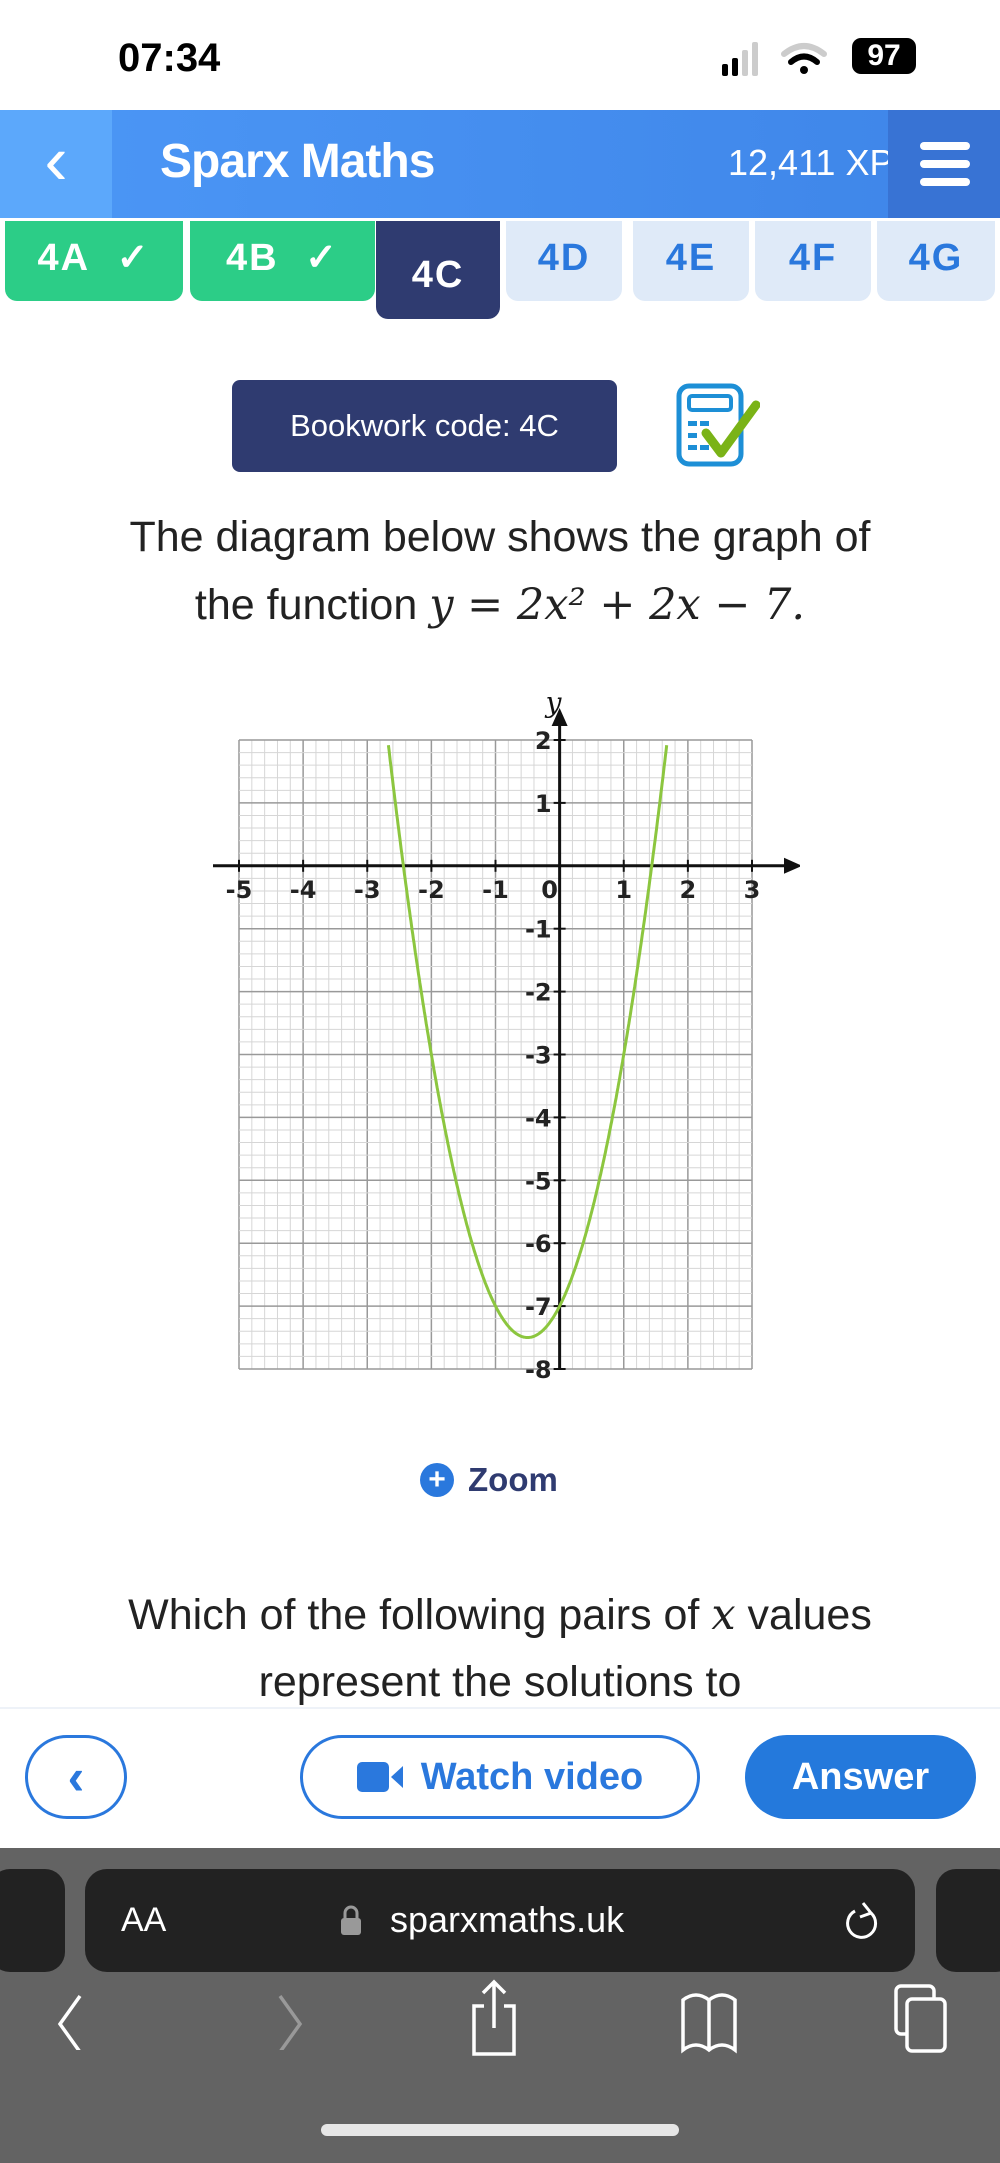 The height and width of the screenshot is (2163, 1000). Describe the element at coordinates (94, 261) in the screenshot. I see `tab-4a: 4A ✓` at that location.